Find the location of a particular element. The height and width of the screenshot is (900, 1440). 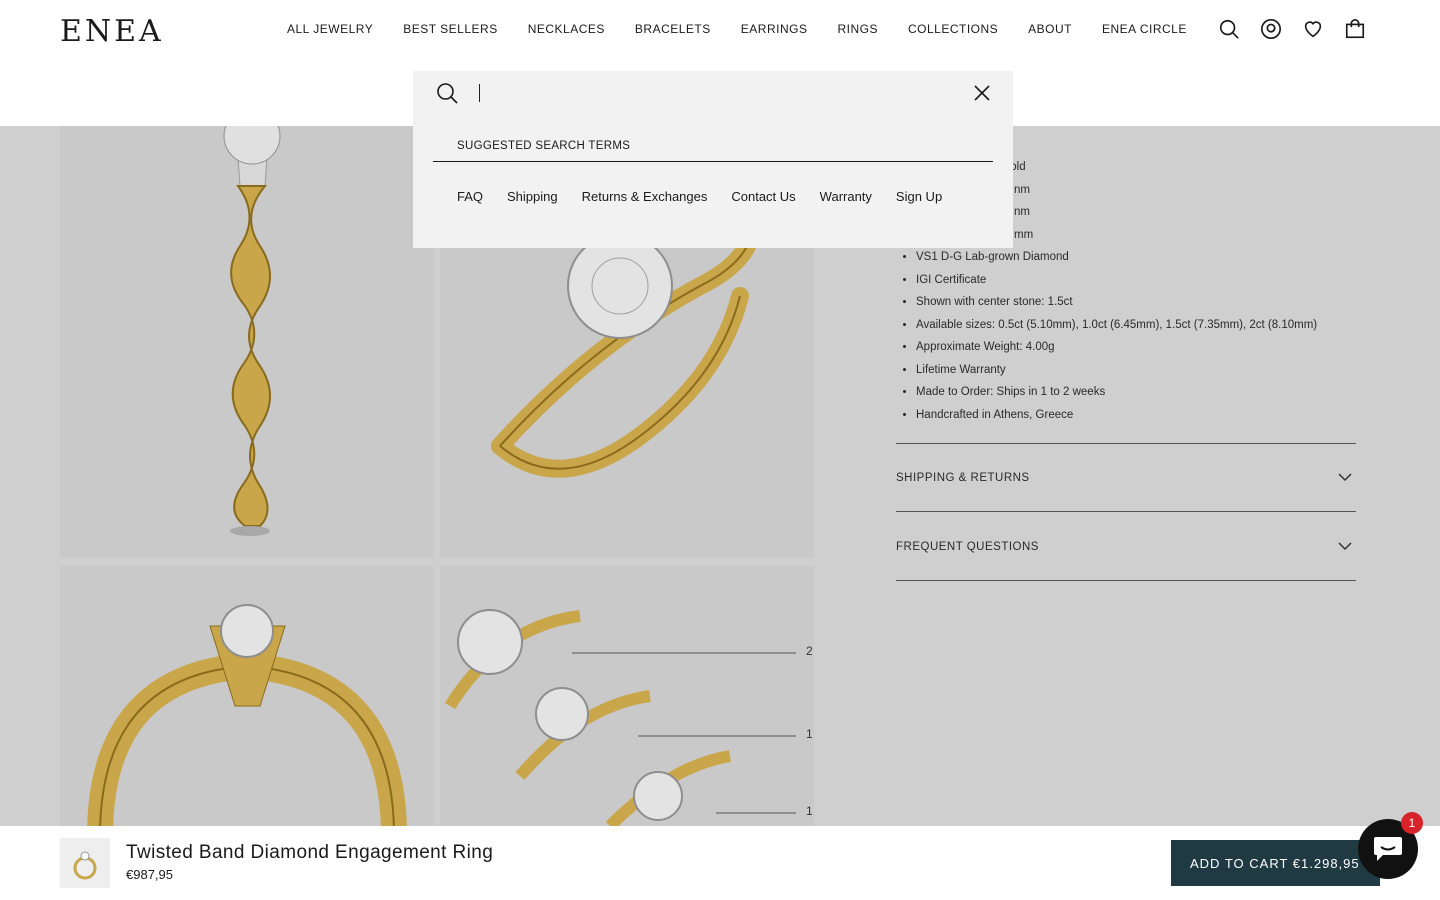

nav-enea-circle: ENEA CIRCLE is located at coordinates (1144, 29).